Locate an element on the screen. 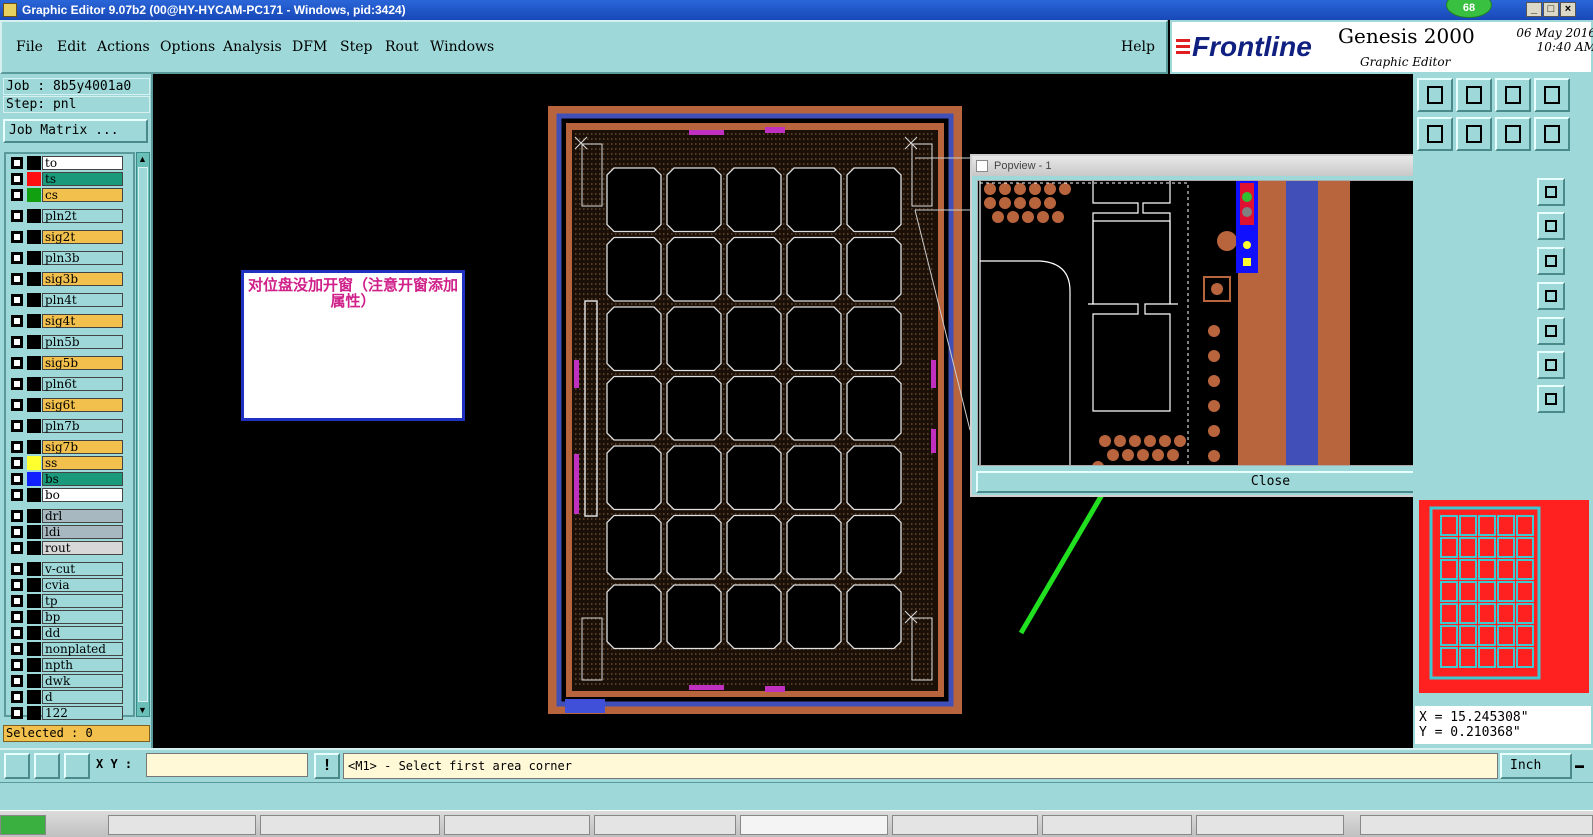 The height and width of the screenshot is (837, 1593). close-window-button: × is located at coordinates (1568, 9).